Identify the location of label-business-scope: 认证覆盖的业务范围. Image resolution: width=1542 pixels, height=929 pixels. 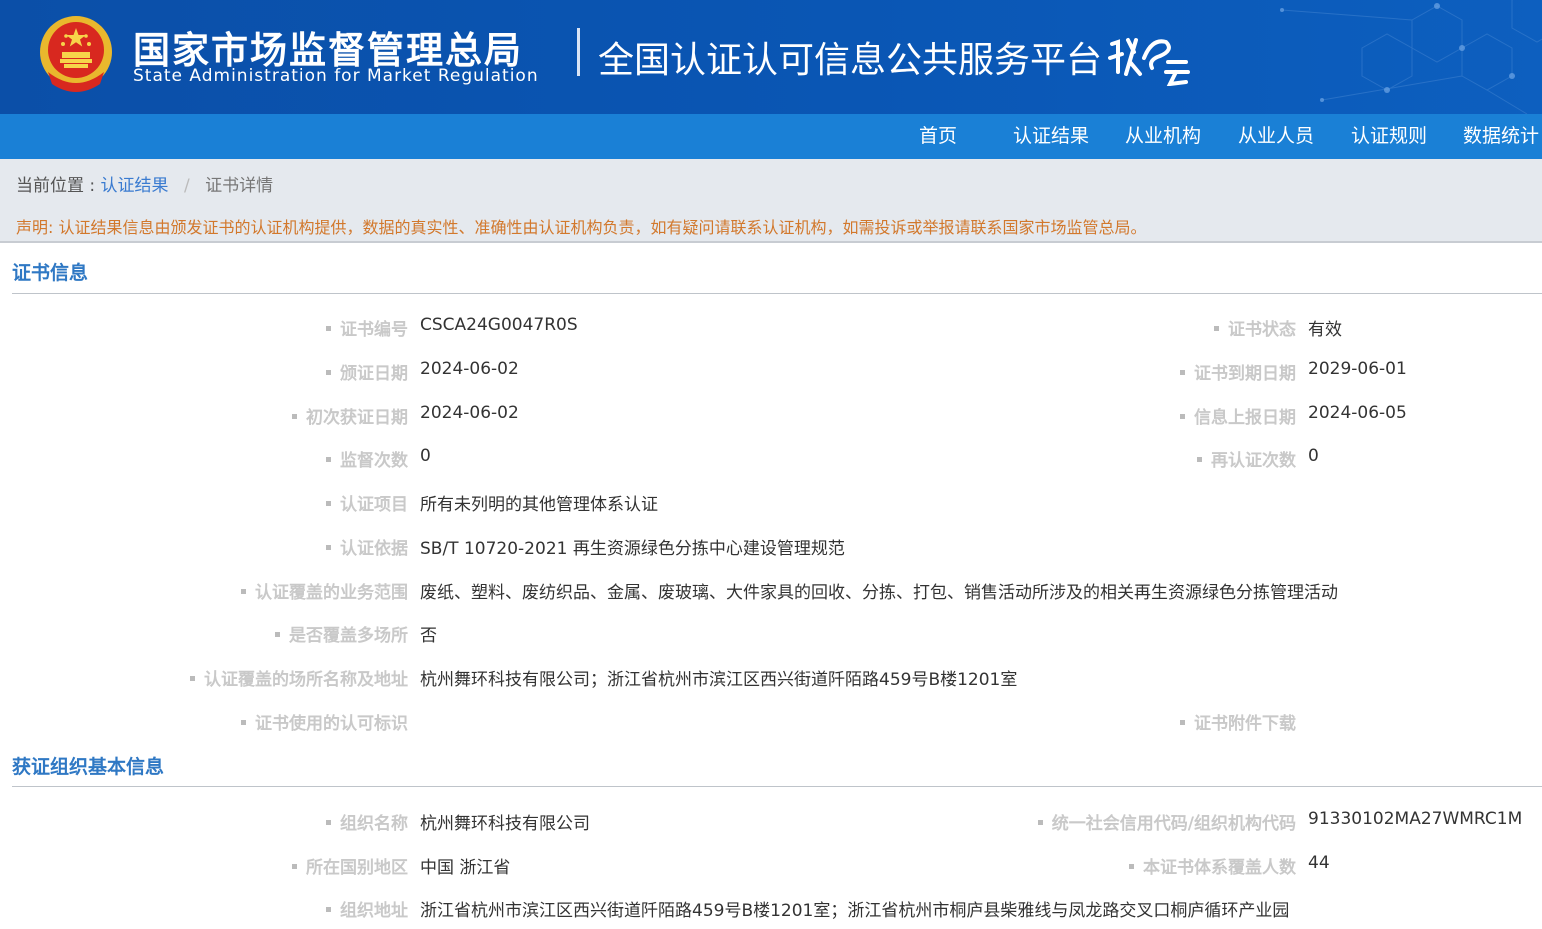
(324, 590).